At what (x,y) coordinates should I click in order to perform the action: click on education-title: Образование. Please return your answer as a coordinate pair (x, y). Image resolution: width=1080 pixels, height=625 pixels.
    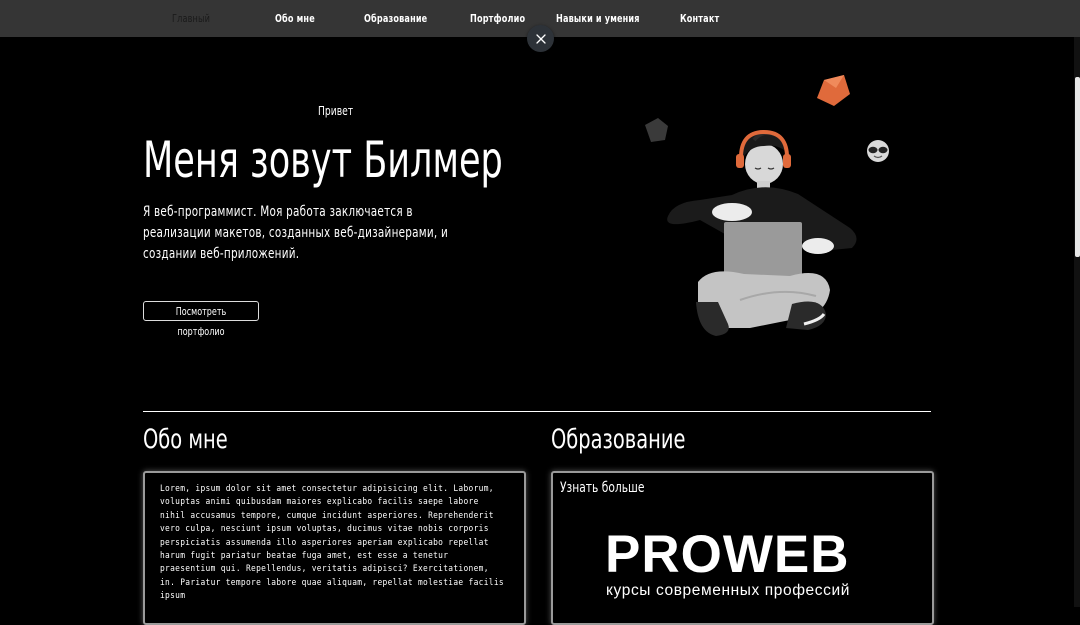
    Looking at the image, I should click on (618, 439).